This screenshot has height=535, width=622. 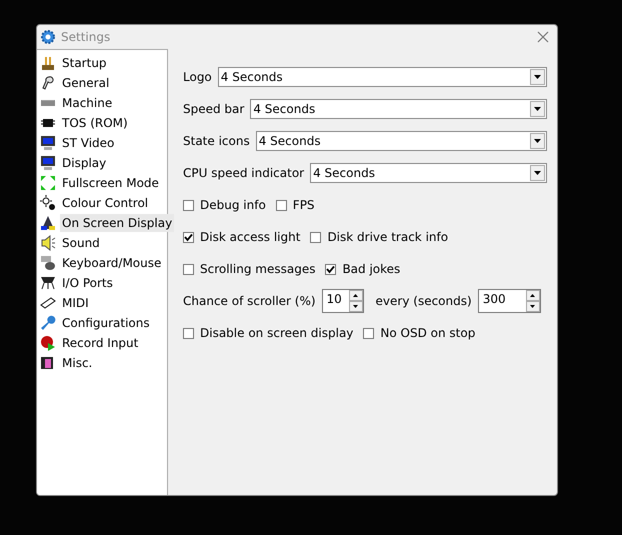 I want to click on close-icon, so click(x=543, y=37).